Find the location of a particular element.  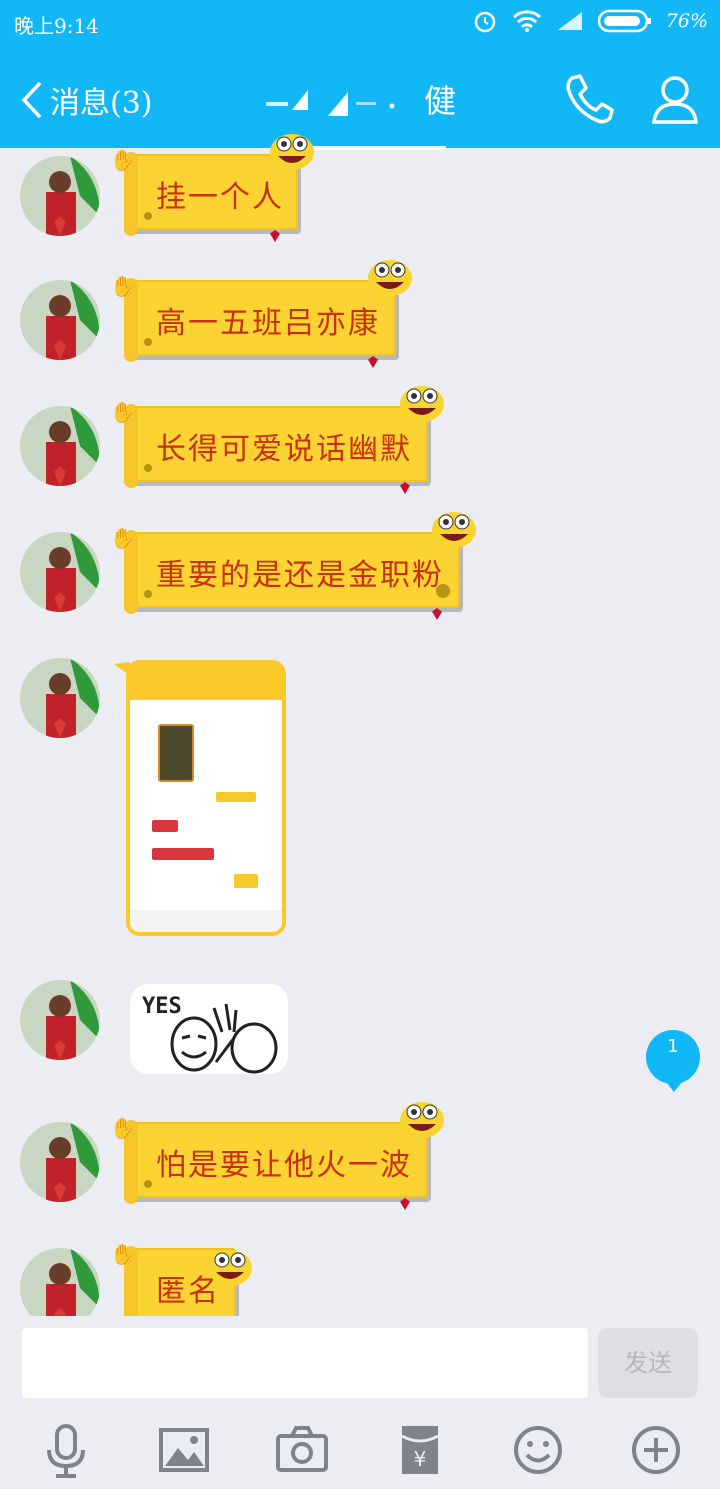

unread-count-badge: 1 is located at coordinates (673, 1061).